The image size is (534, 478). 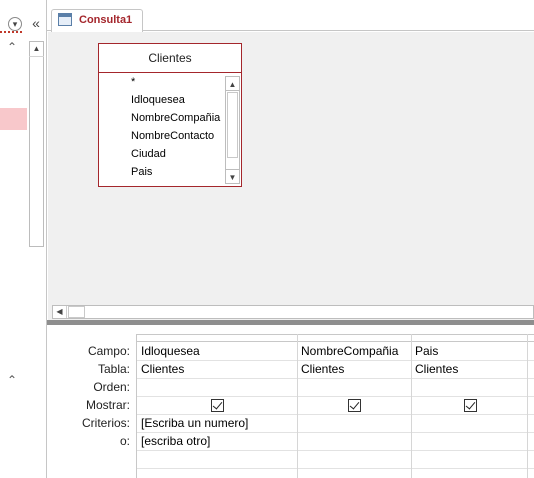 What do you see at coordinates (217, 351) in the screenshot?
I see `grid-cell-campo: Idloquesea` at bounding box center [217, 351].